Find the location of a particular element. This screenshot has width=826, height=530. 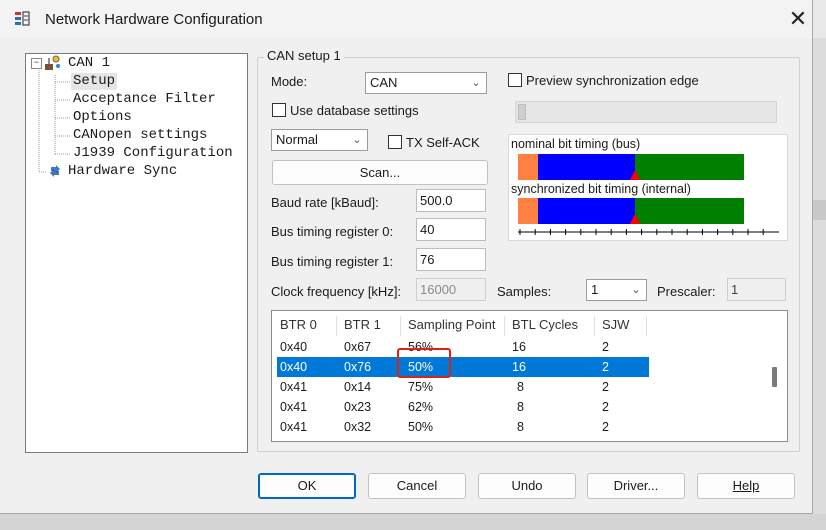

btr1-label: Bus timing register 1: is located at coordinates (332, 261).